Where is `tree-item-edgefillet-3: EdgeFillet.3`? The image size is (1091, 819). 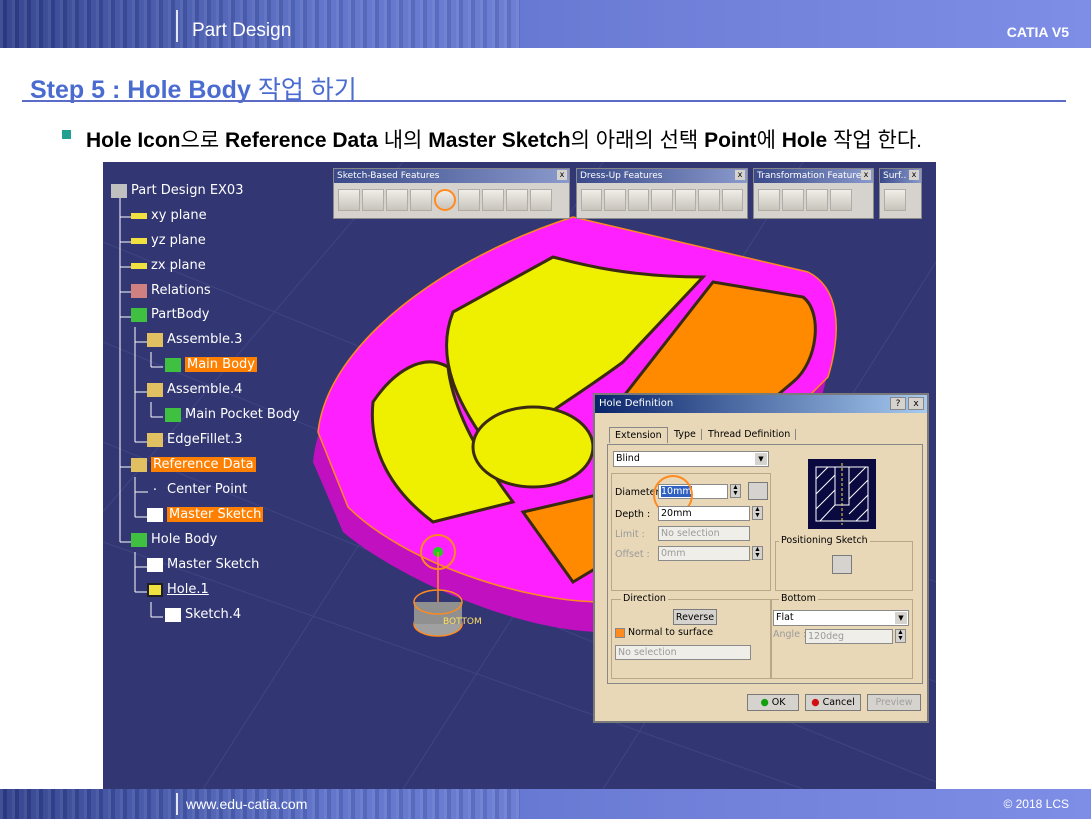 tree-item-edgefillet-3: EdgeFillet.3 is located at coordinates (195, 439).